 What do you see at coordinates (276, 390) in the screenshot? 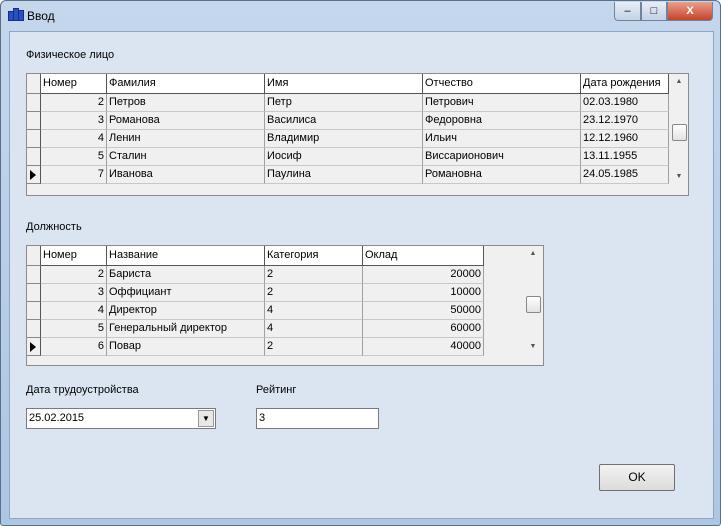
I see `rating-label: Рейтинг` at bounding box center [276, 390].